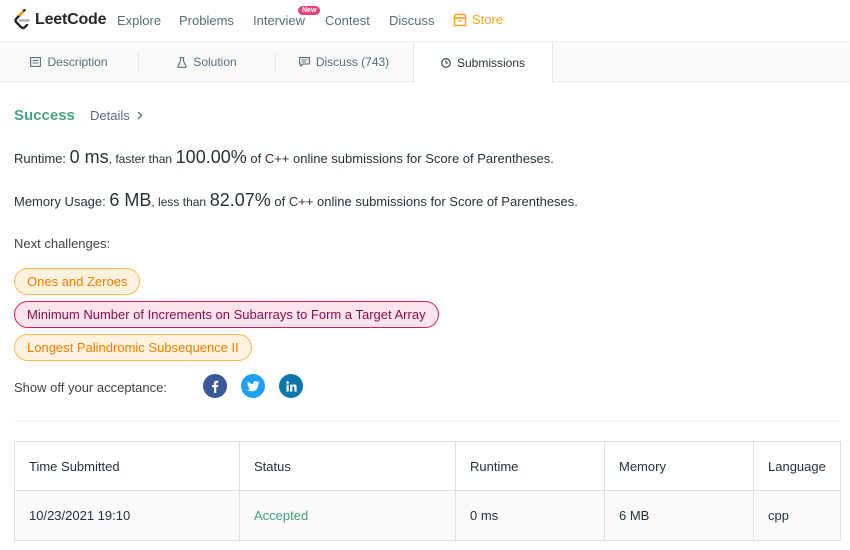  I want to click on table-row: 10/23/2021 19:10 Accepted 0 ms 6 MB cpp, so click(427, 515).